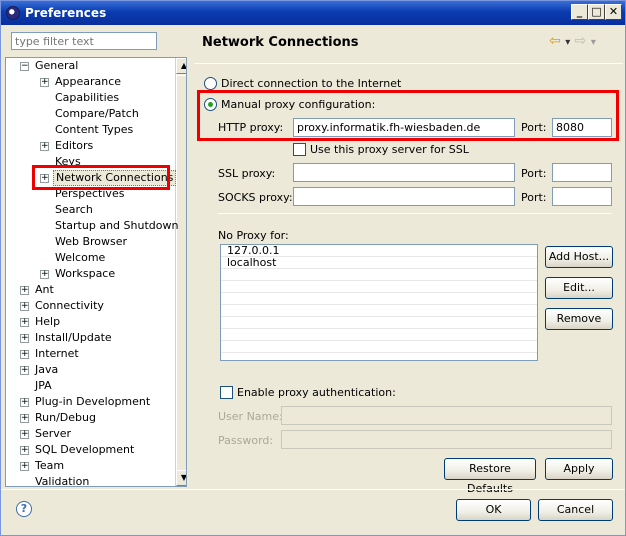 The height and width of the screenshot is (536, 626). Describe the element at coordinates (90, 146) in the screenshot. I see `tree-item: + Editors` at that location.